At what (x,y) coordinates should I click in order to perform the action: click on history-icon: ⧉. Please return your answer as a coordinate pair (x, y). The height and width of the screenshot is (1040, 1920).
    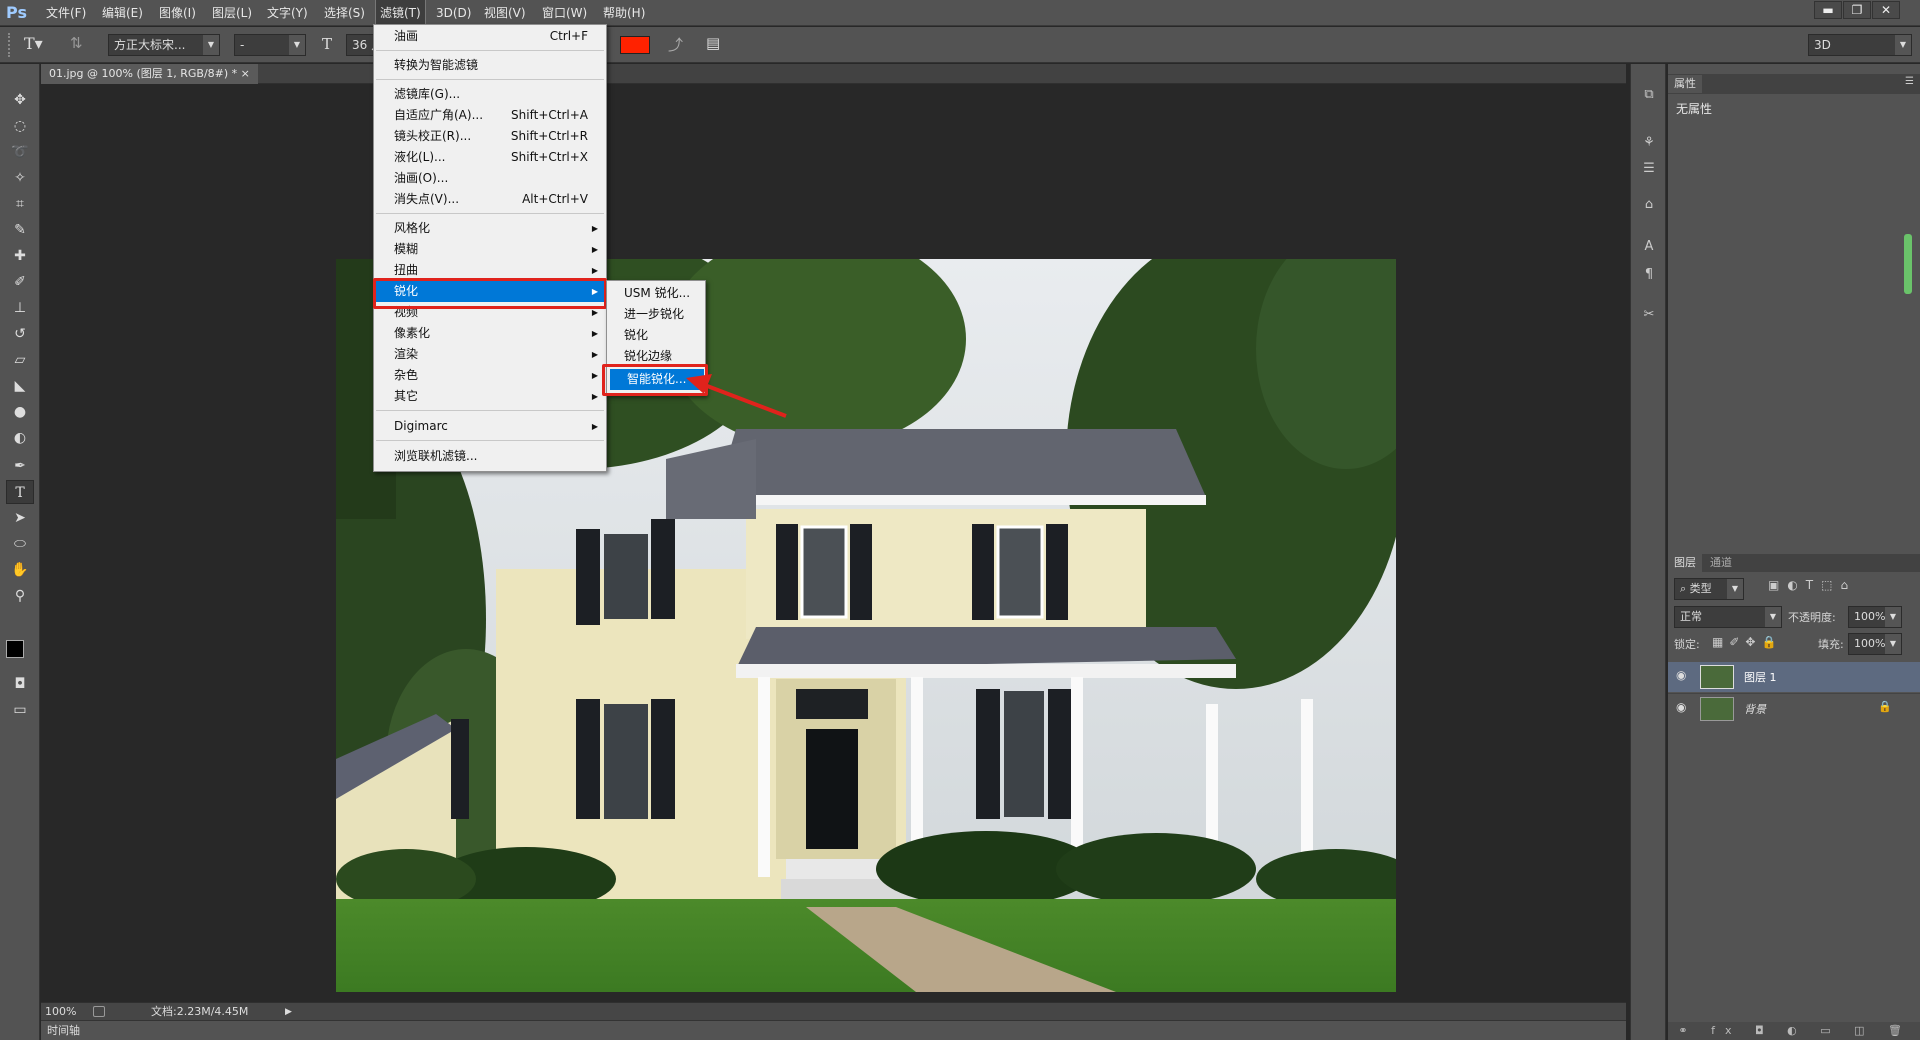
    Looking at the image, I should click on (1649, 95).